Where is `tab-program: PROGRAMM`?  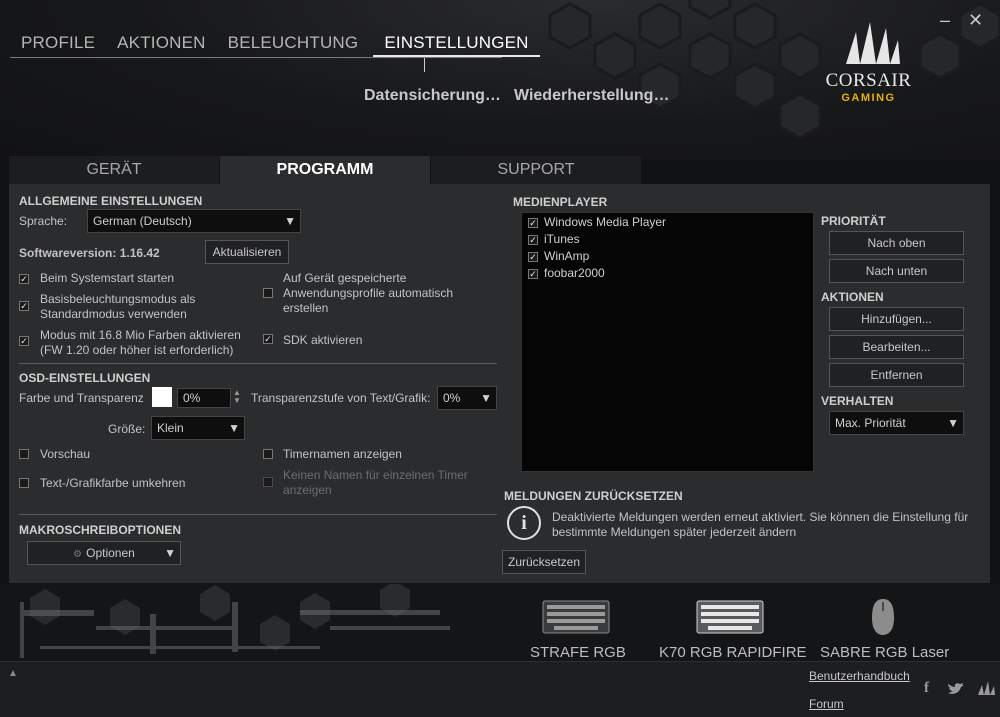
tab-program: PROGRAMM is located at coordinates (325, 170).